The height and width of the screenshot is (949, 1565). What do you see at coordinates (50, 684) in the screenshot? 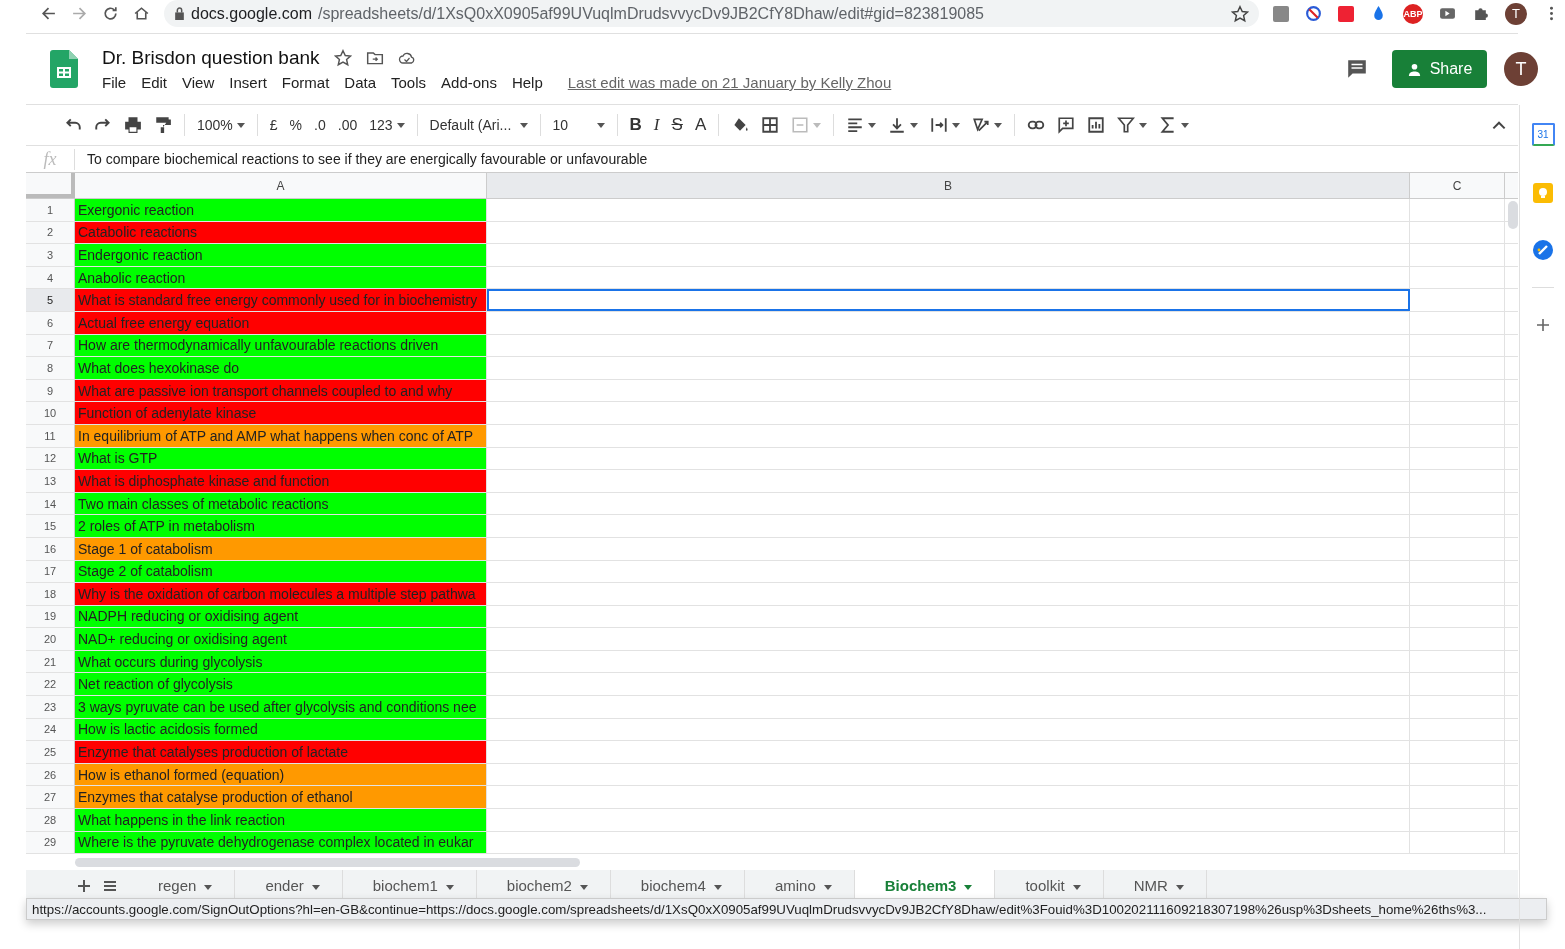
I see `row-number: 22` at bounding box center [50, 684].